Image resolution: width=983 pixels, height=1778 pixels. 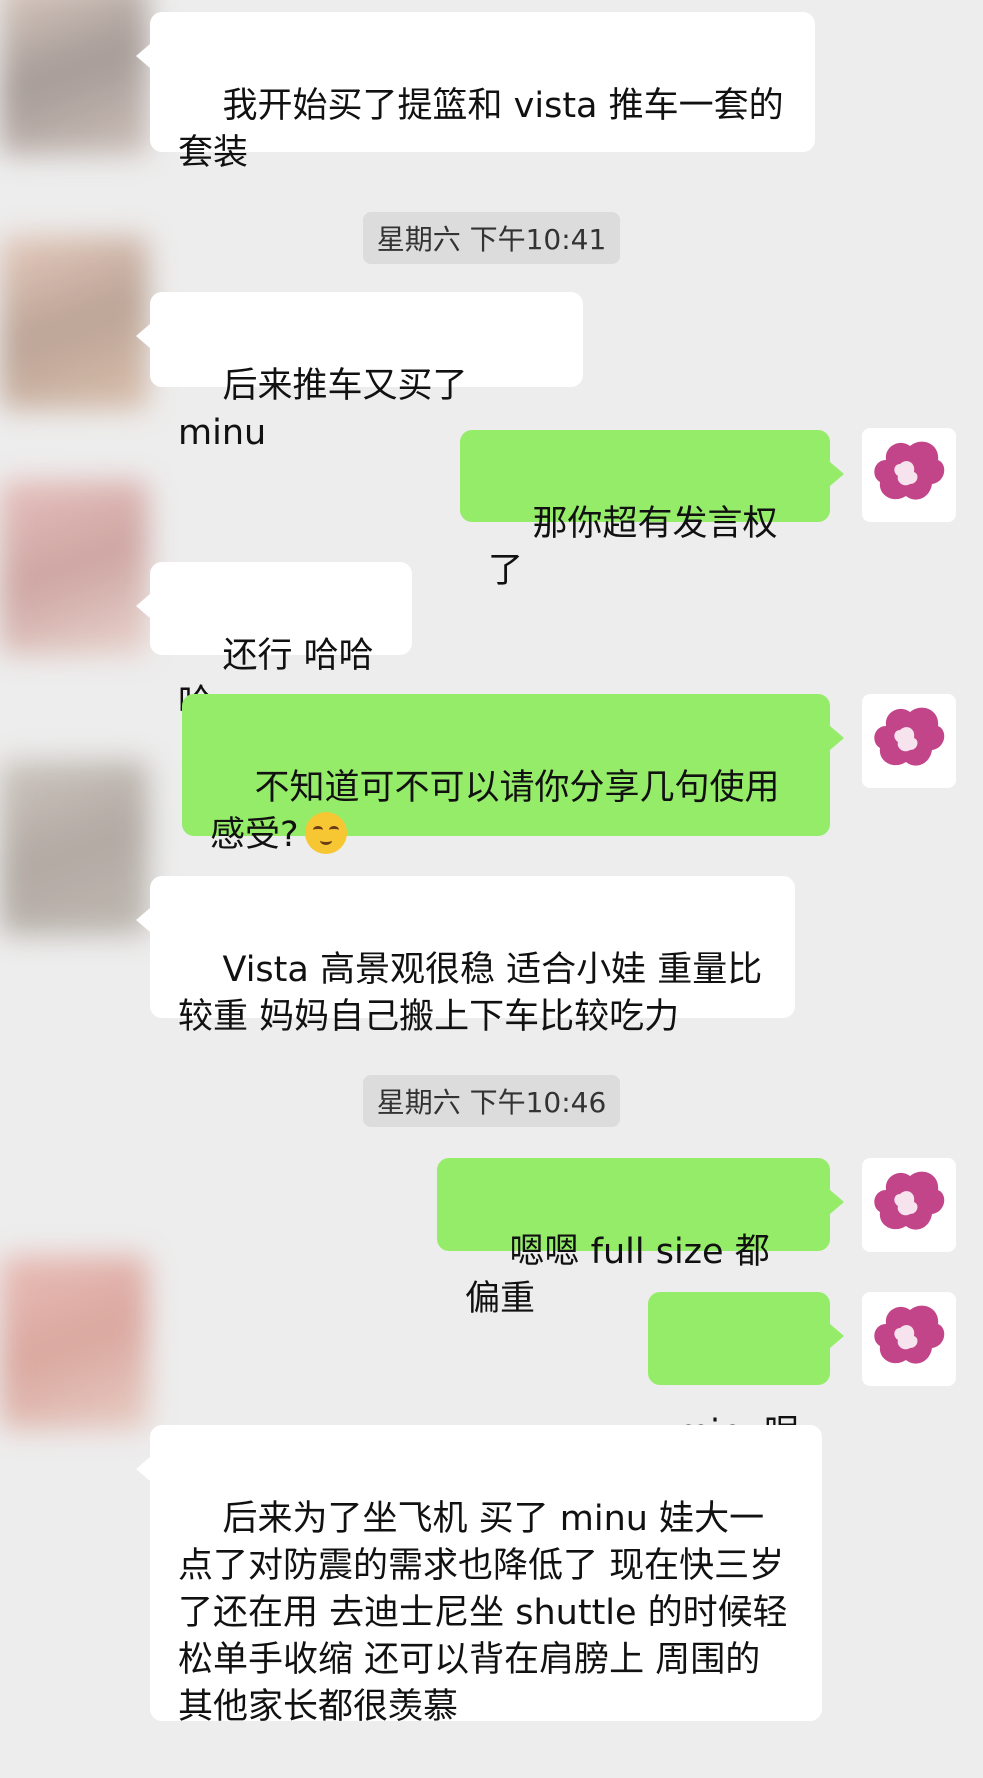 I want to click on message-bubble-incoming: 后来推车又买了 minu, so click(x=359, y=372).